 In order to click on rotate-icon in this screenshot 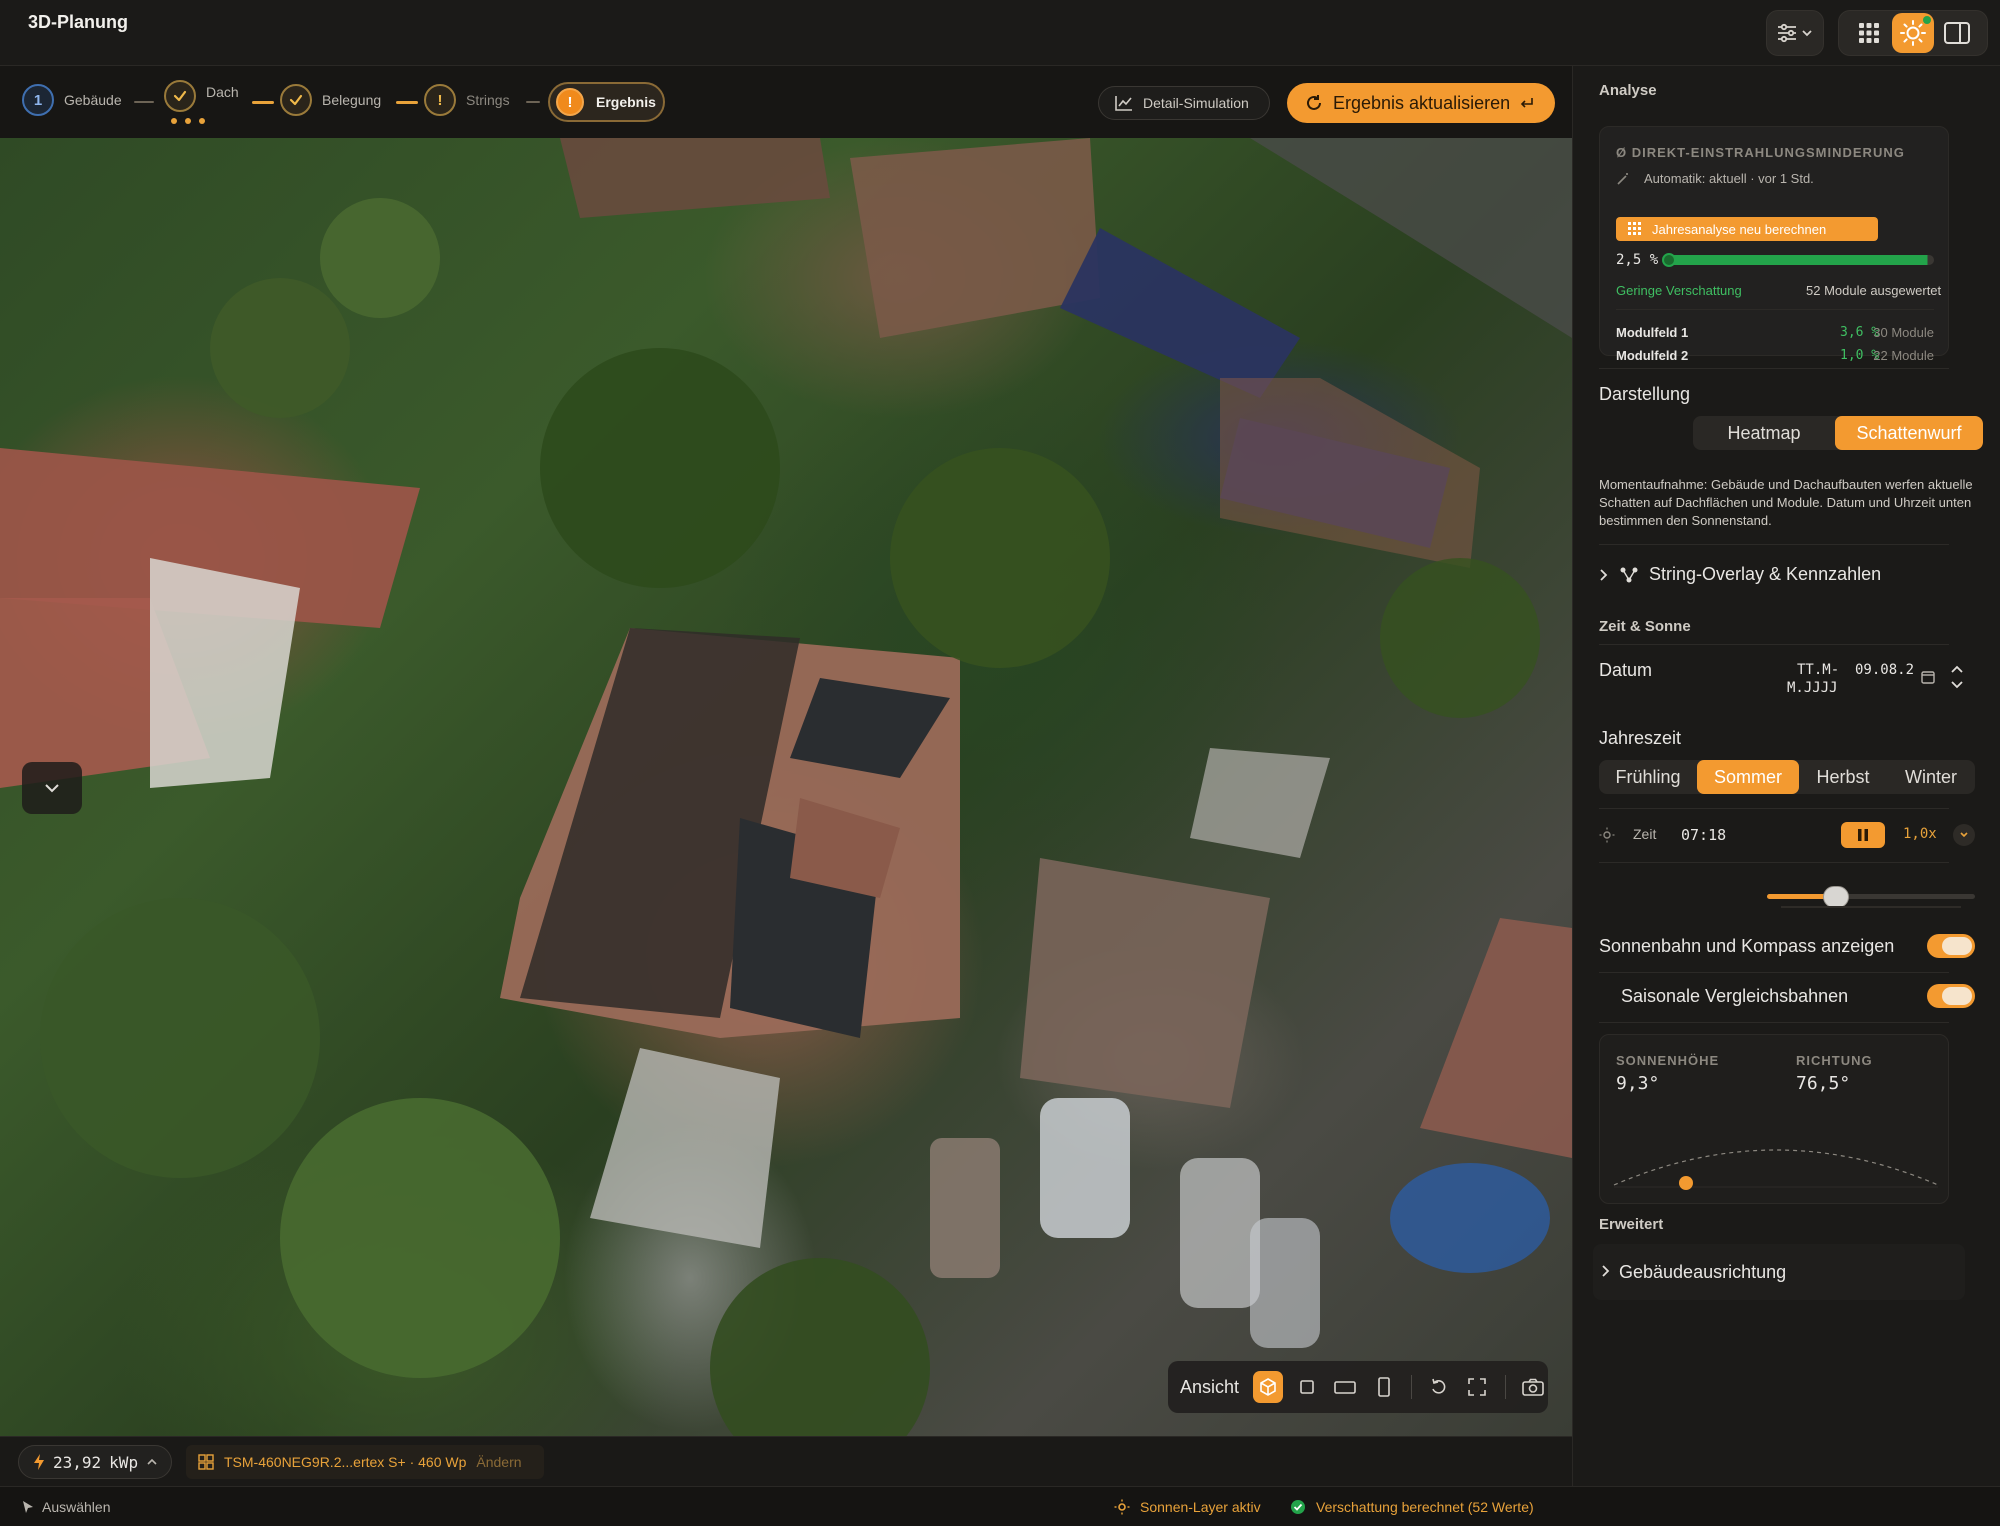, I will do `click(1439, 1386)`.